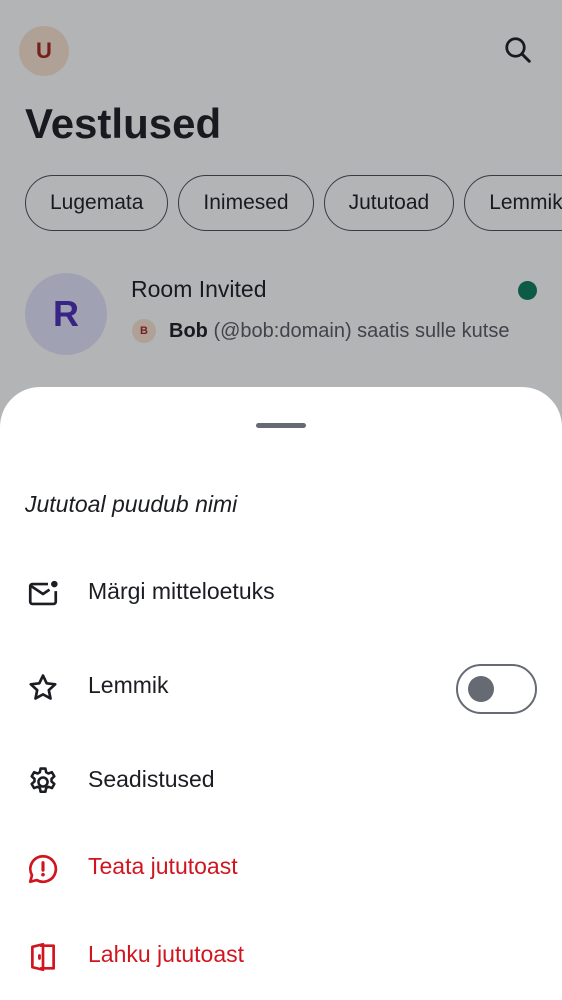 This screenshot has height=1000, width=562. What do you see at coordinates (131, 504) in the screenshot?
I see `sheet-title: Jututoal puudub nimi` at bounding box center [131, 504].